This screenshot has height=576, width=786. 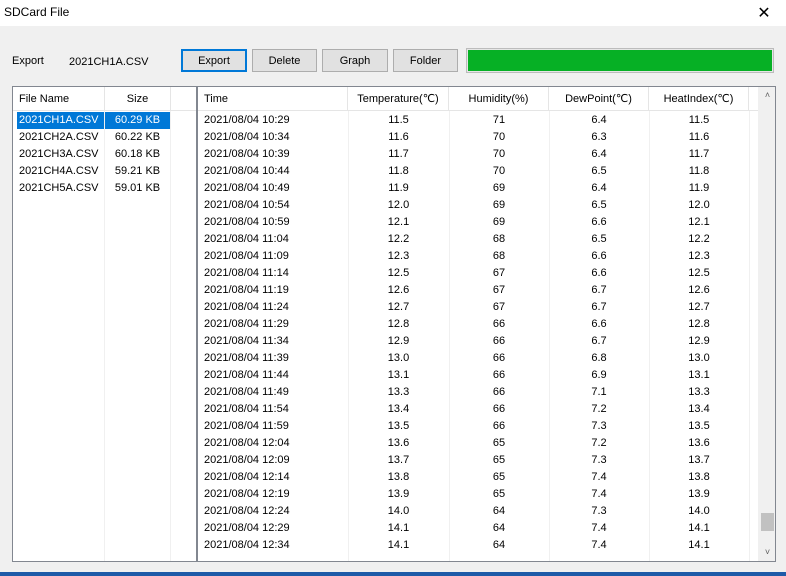 What do you see at coordinates (284, 60) in the screenshot?
I see `delete-button: Delete` at bounding box center [284, 60].